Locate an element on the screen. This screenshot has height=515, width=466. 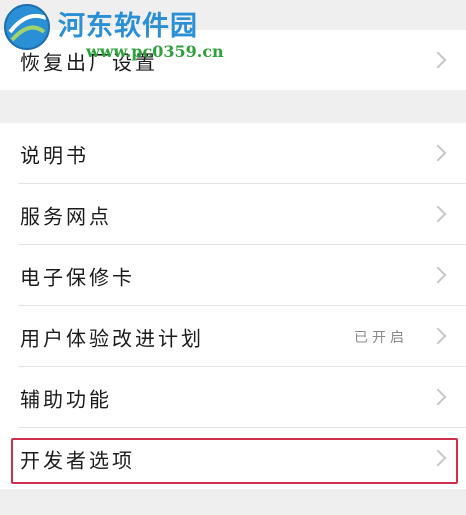
highlight-box is located at coordinates (234, 461).